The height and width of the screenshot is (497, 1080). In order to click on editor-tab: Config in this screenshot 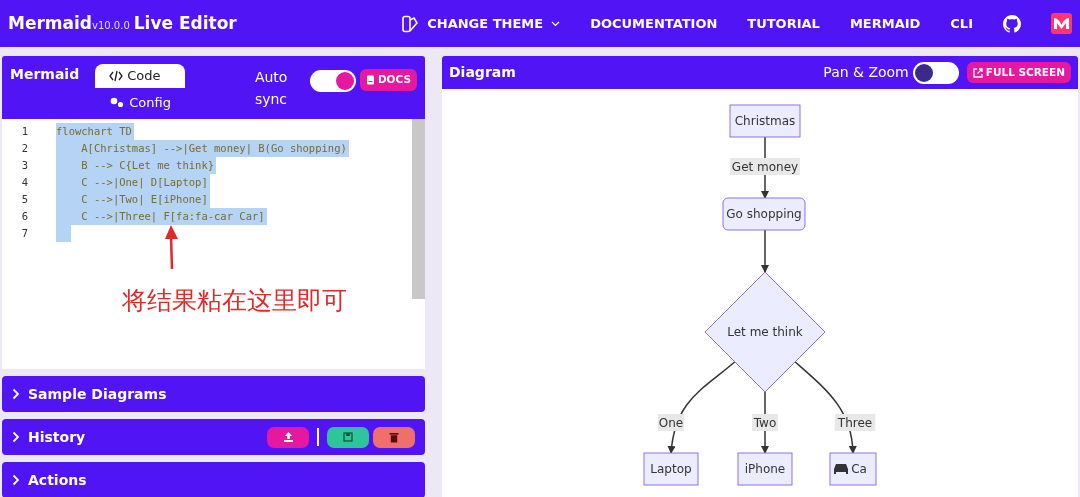, I will do `click(140, 102)`.